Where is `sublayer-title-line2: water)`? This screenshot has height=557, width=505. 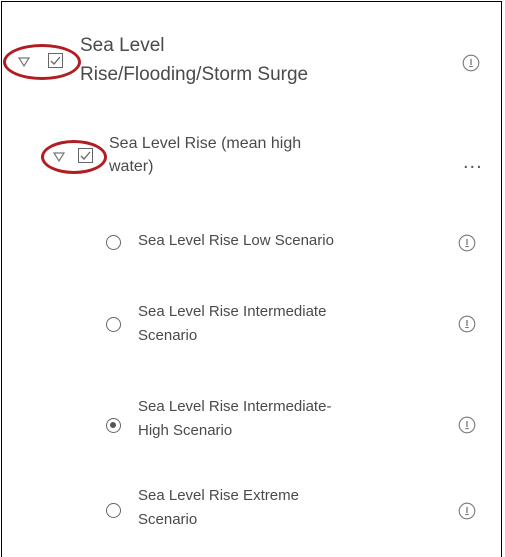 sublayer-title-line2: water) is located at coordinates (131, 166).